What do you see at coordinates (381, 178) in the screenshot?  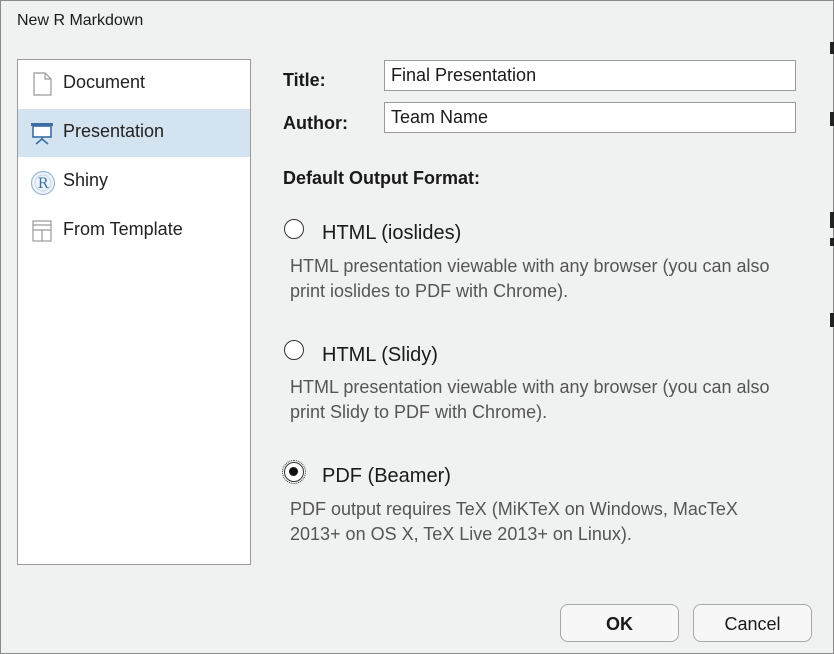 I see `default-output-format-heading: Default Output Format:` at bounding box center [381, 178].